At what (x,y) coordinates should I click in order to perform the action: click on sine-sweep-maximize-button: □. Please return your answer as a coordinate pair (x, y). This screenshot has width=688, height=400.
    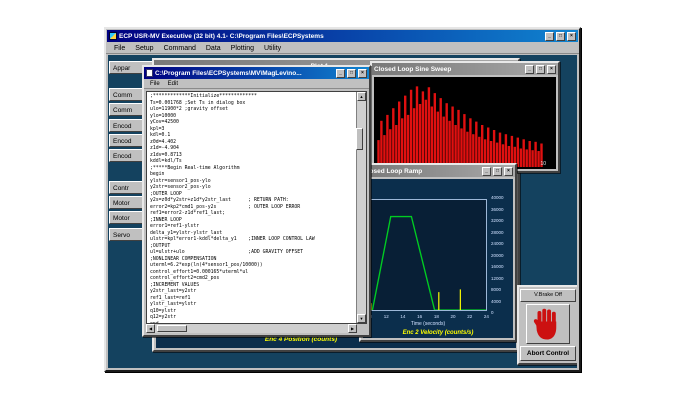
    Looking at the image, I should click on (540, 69).